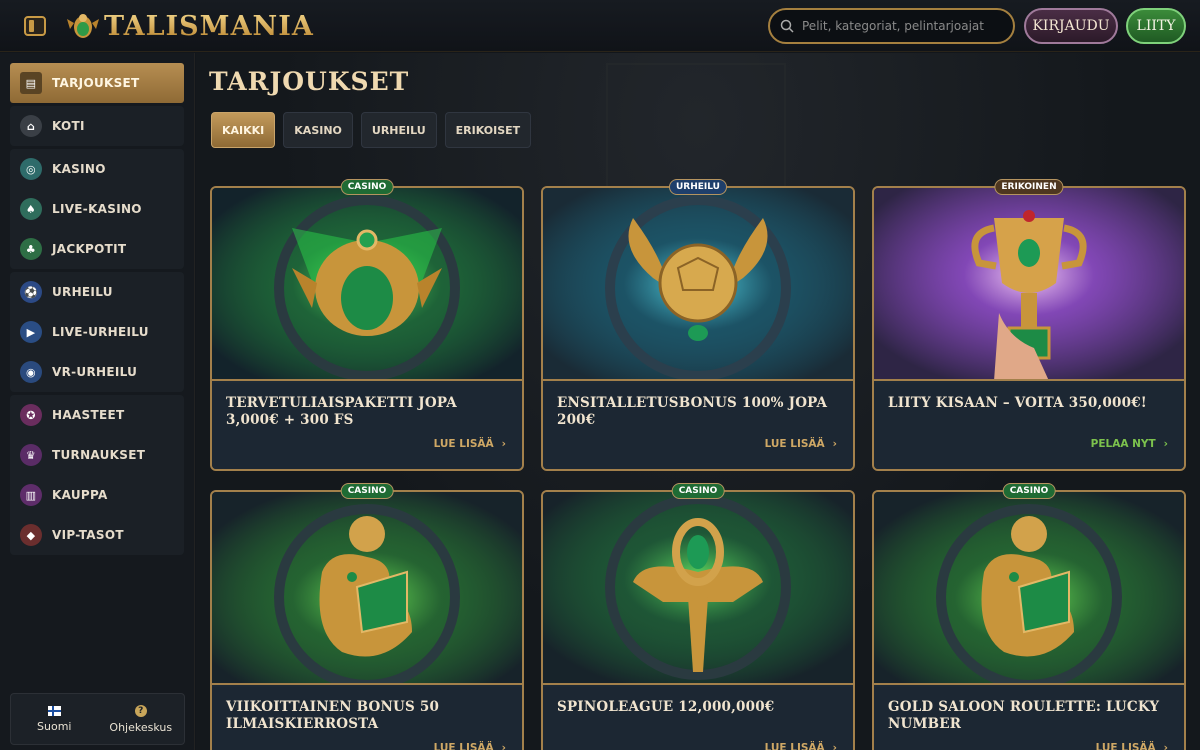  I want to click on sidebar-item-haasteet: ✪ HAASTEET, so click(97, 415).